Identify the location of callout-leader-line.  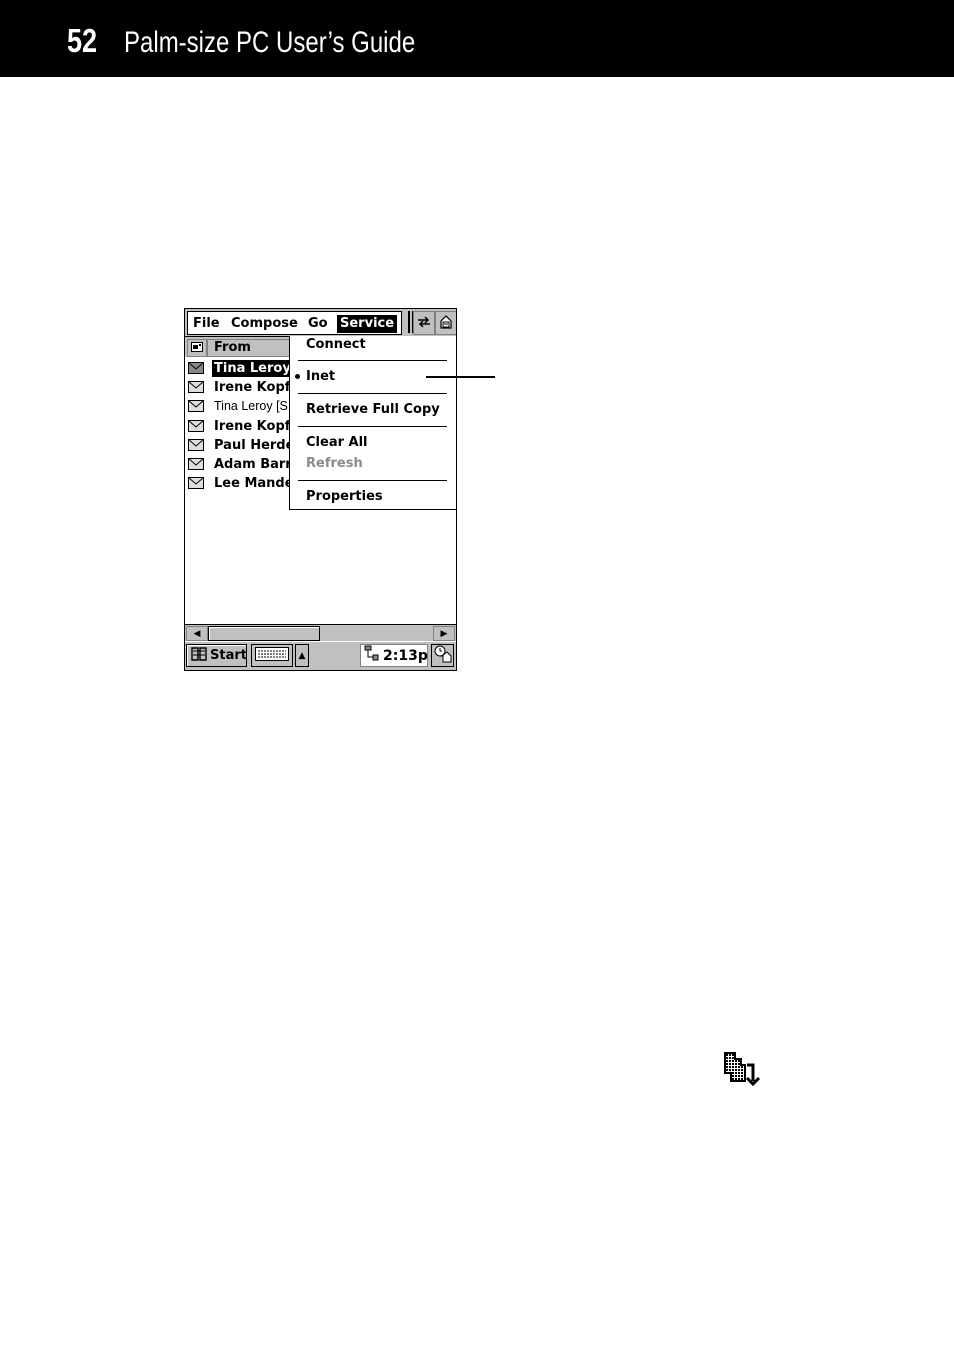
(460, 377).